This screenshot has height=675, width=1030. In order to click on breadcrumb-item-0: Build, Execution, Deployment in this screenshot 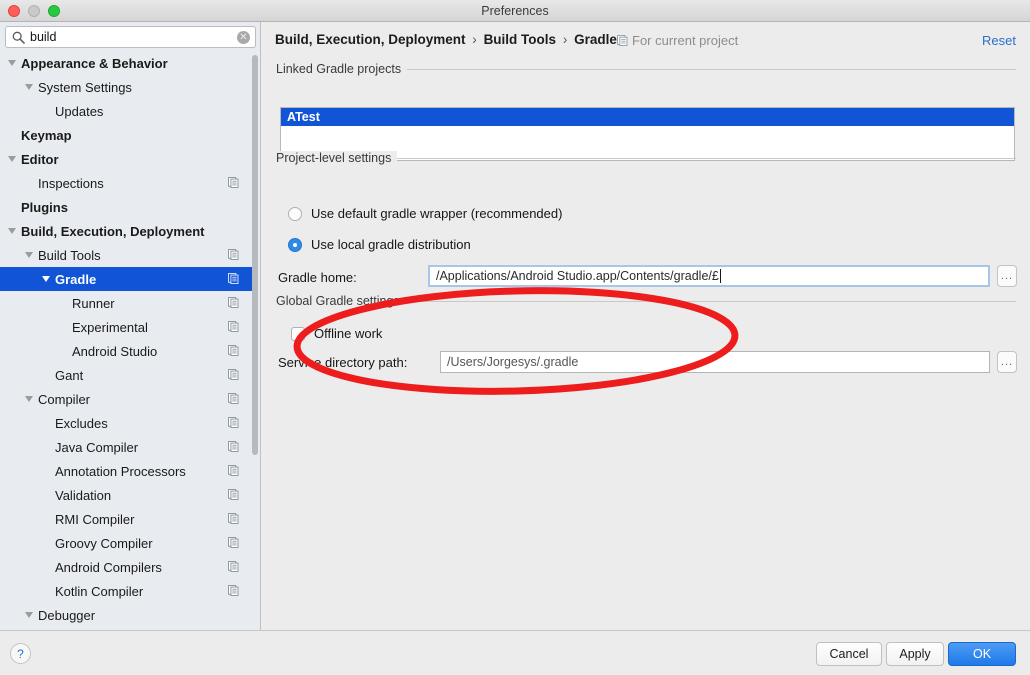, I will do `click(370, 39)`.